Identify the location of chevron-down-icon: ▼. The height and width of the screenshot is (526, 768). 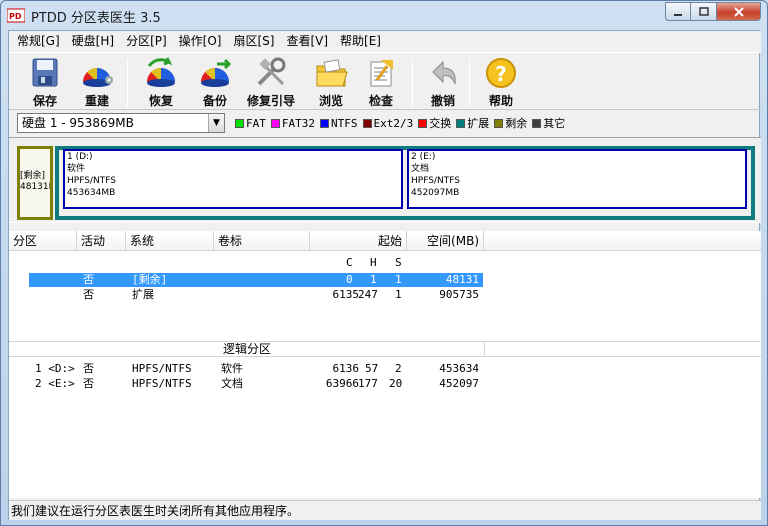
(216, 123).